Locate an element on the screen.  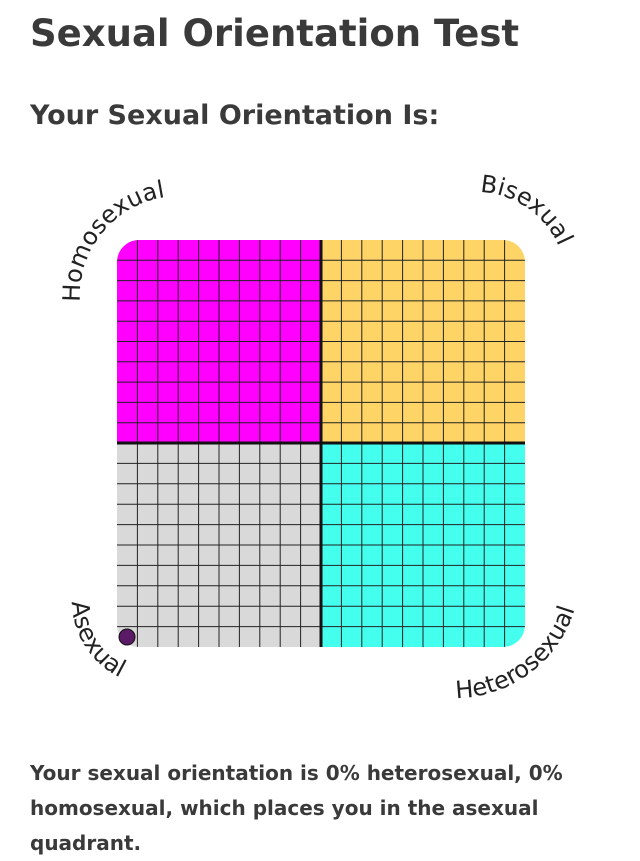
page-title: Sexual Orientation Test is located at coordinates (275, 33).